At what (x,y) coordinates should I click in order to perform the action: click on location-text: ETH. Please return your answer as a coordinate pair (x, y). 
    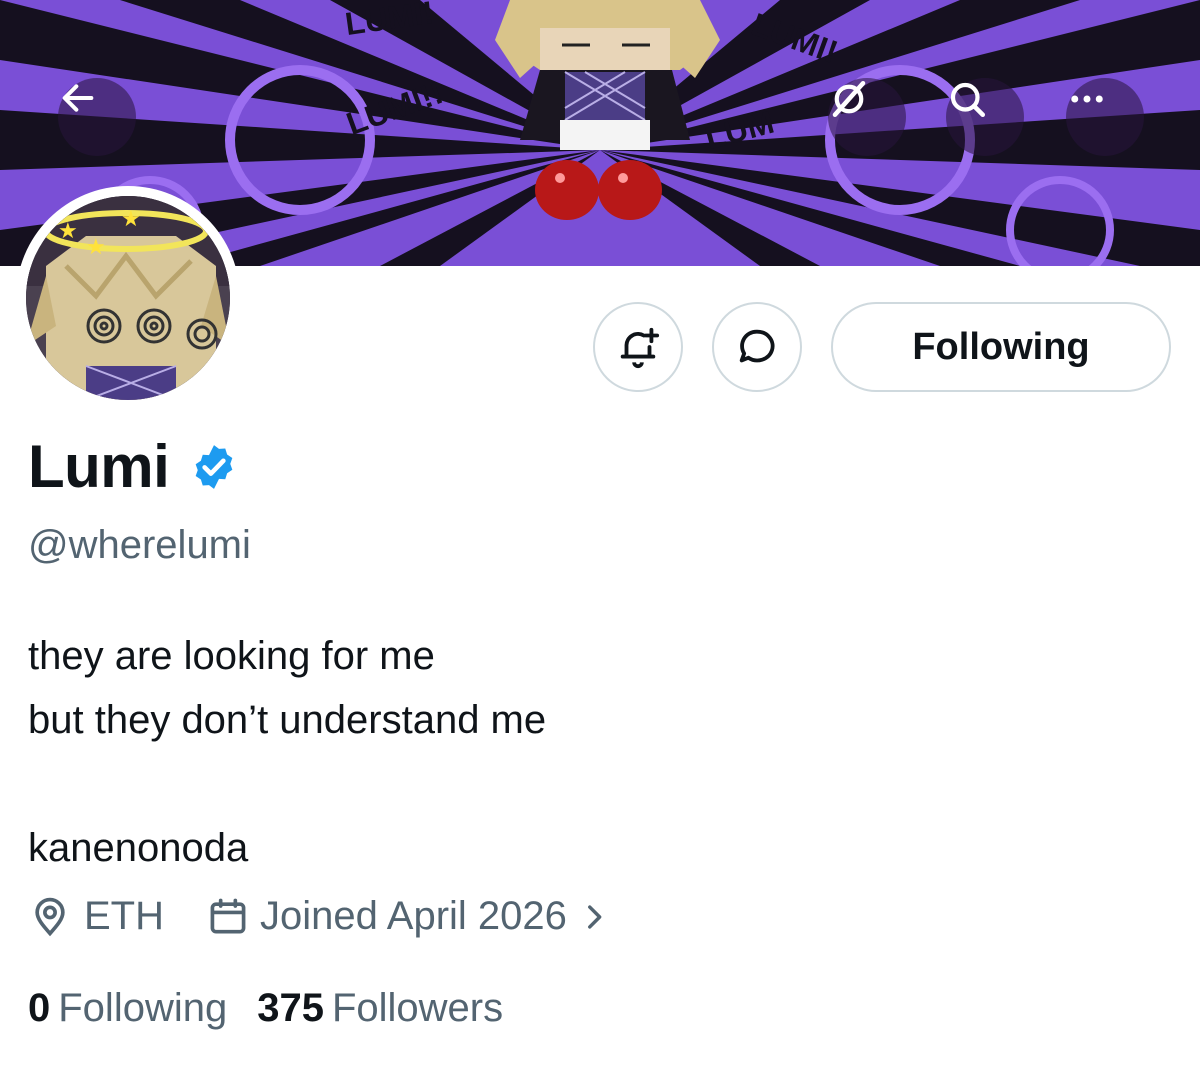
    Looking at the image, I should click on (124, 916).